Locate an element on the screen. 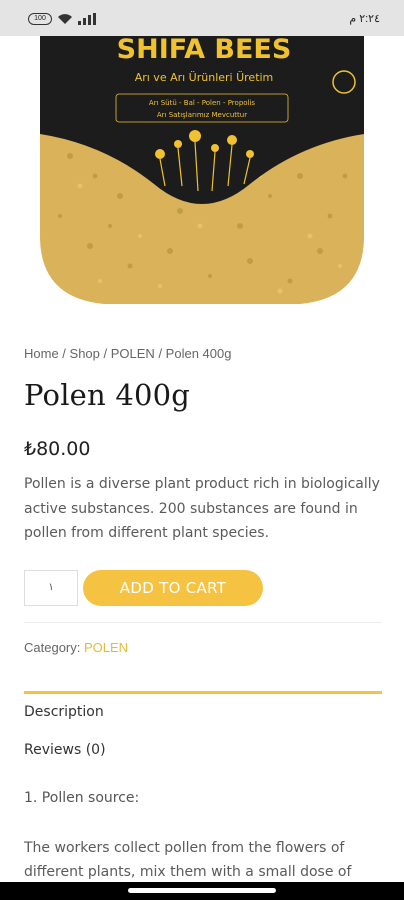 The width and height of the screenshot is (404, 900). tab-reviews: Reviews (0) is located at coordinates (65, 750).